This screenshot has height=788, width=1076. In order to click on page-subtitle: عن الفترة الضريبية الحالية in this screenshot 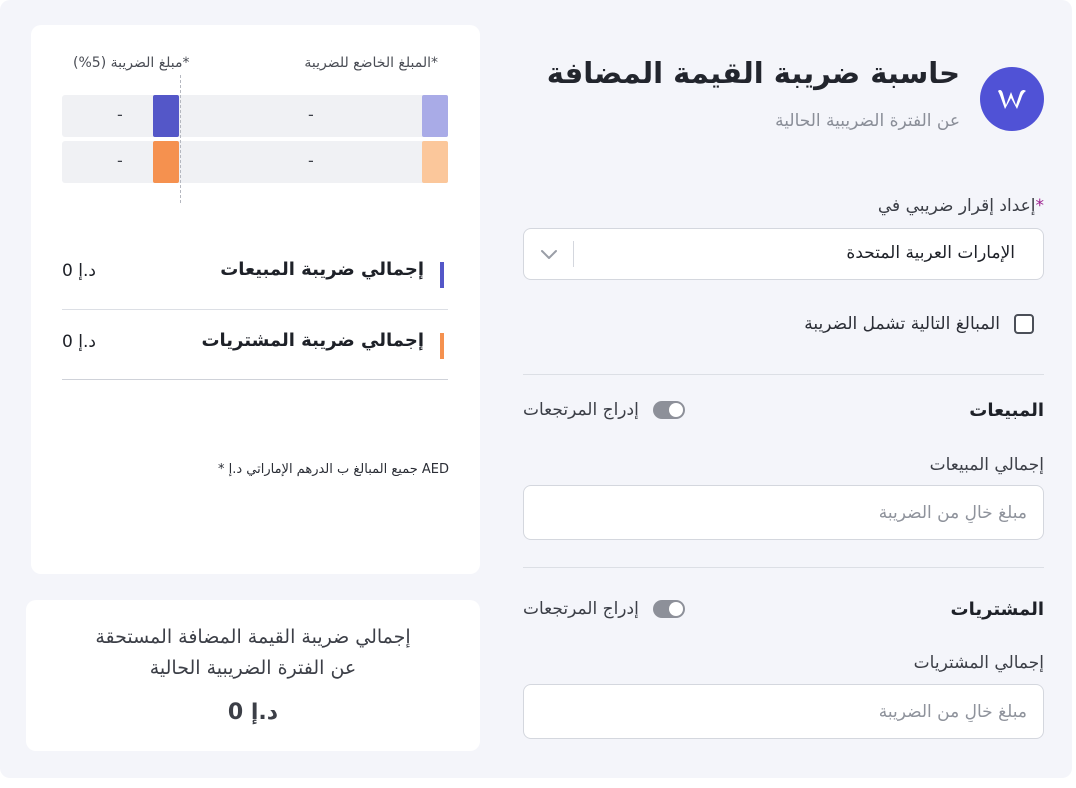, I will do `click(867, 121)`.